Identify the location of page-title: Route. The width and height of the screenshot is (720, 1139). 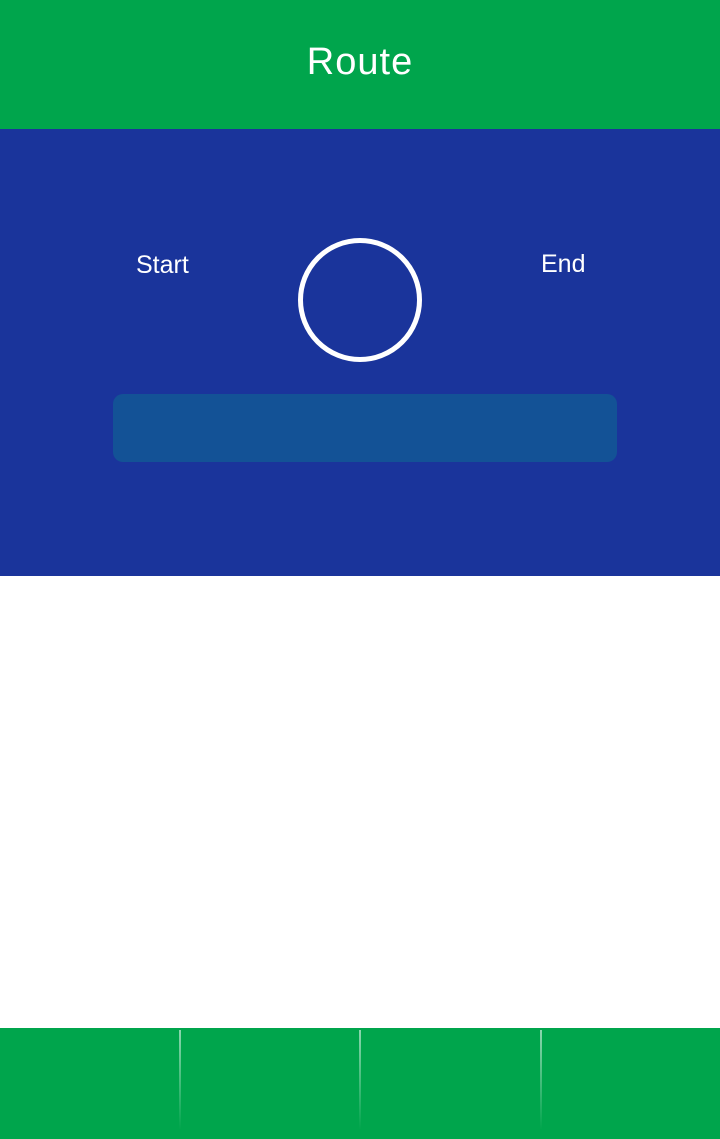
(360, 62).